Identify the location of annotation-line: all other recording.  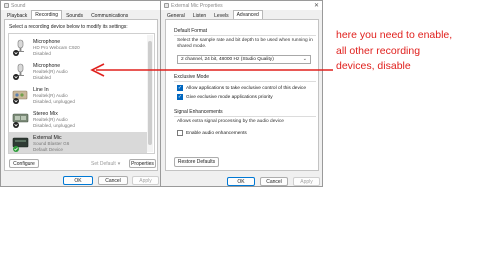
(378, 50).